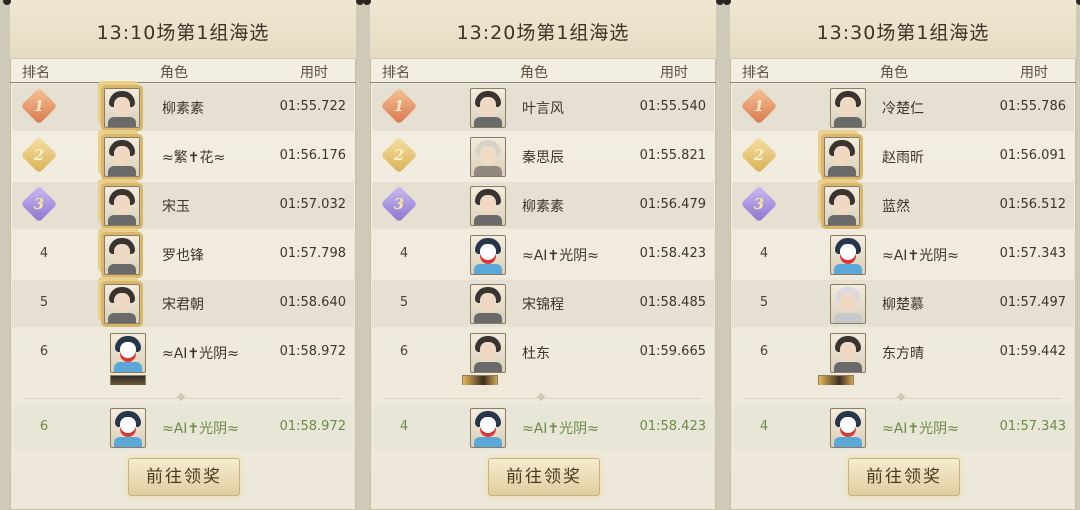  I want to click on table-row: 4 ≈AI✝光阴≈ 01:58.423, so click(543, 254).